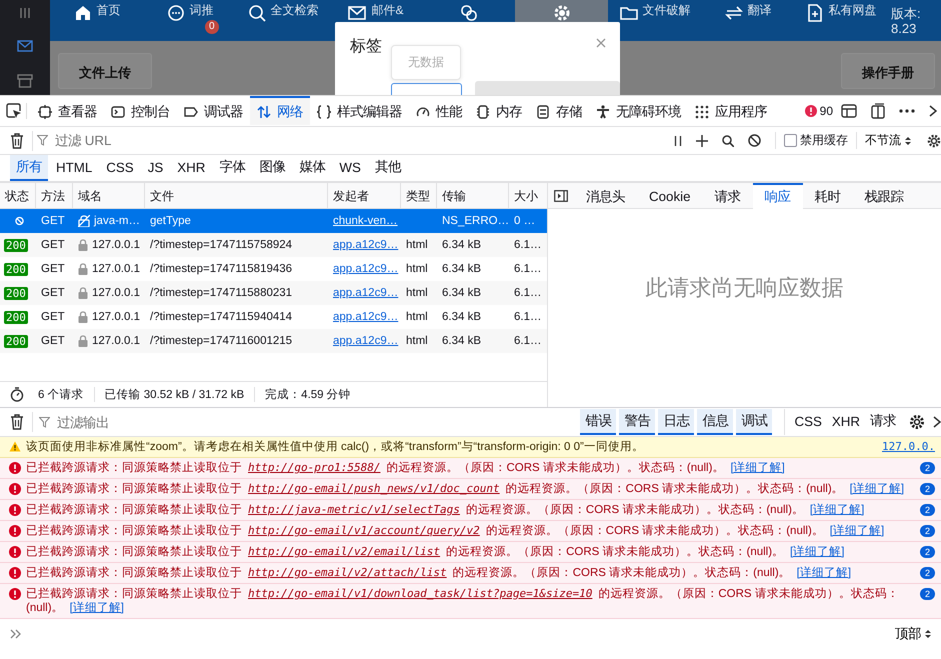 This screenshot has width=941, height=659. I want to click on nav-item: 首页, so click(96, 20).